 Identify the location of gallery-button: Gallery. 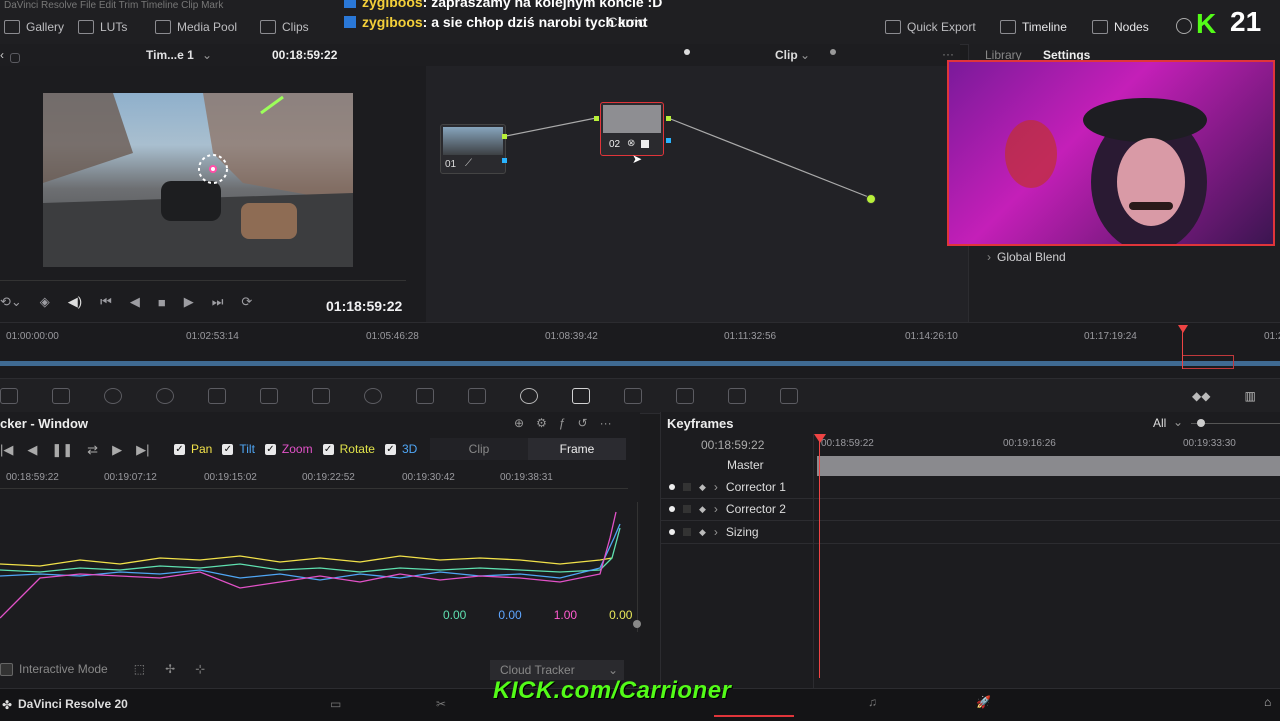
(34, 27).